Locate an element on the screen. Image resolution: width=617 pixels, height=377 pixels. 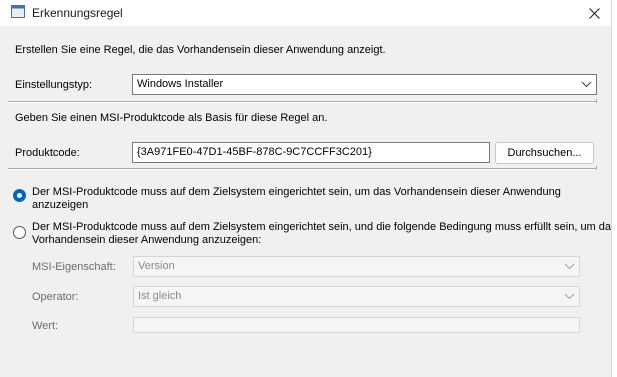
close-icon is located at coordinates (594, 13).